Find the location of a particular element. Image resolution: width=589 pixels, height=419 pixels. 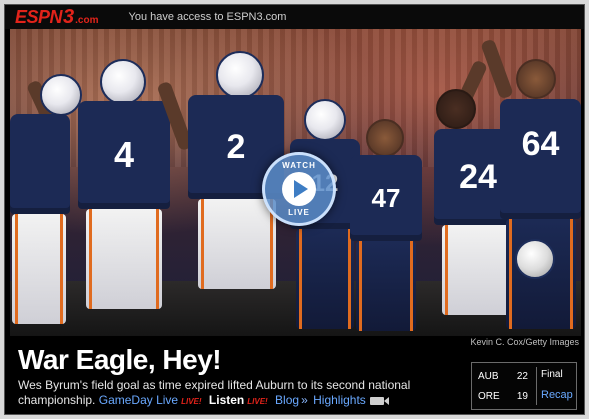

recap-link: Recap is located at coordinates (557, 395).